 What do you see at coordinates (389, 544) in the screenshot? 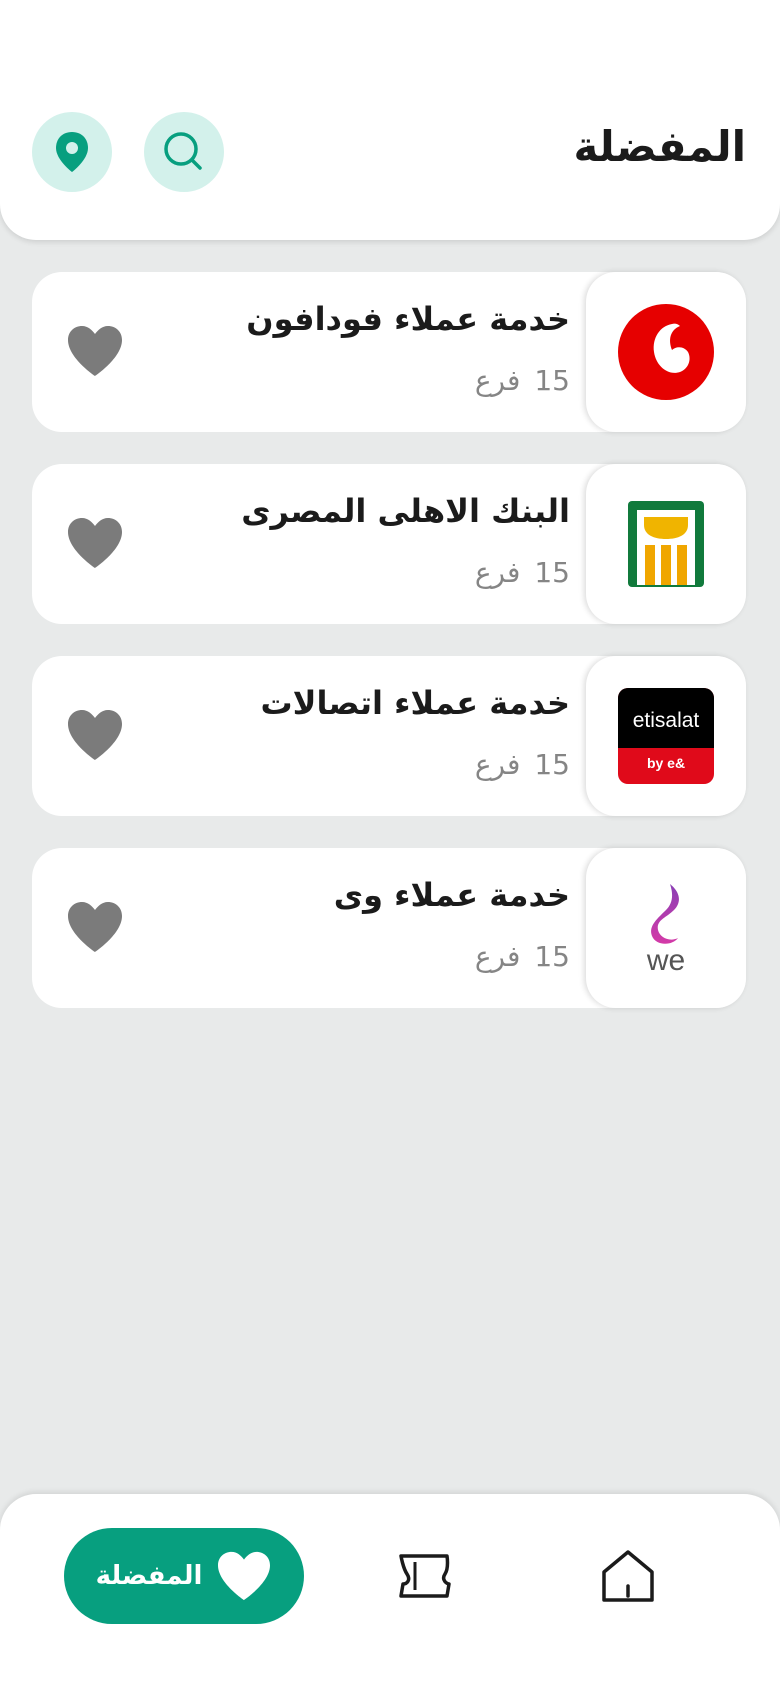
I see `favorite-card-nbe: البنك الاهلى المصرى 15فرع` at bounding box center [389, 544].